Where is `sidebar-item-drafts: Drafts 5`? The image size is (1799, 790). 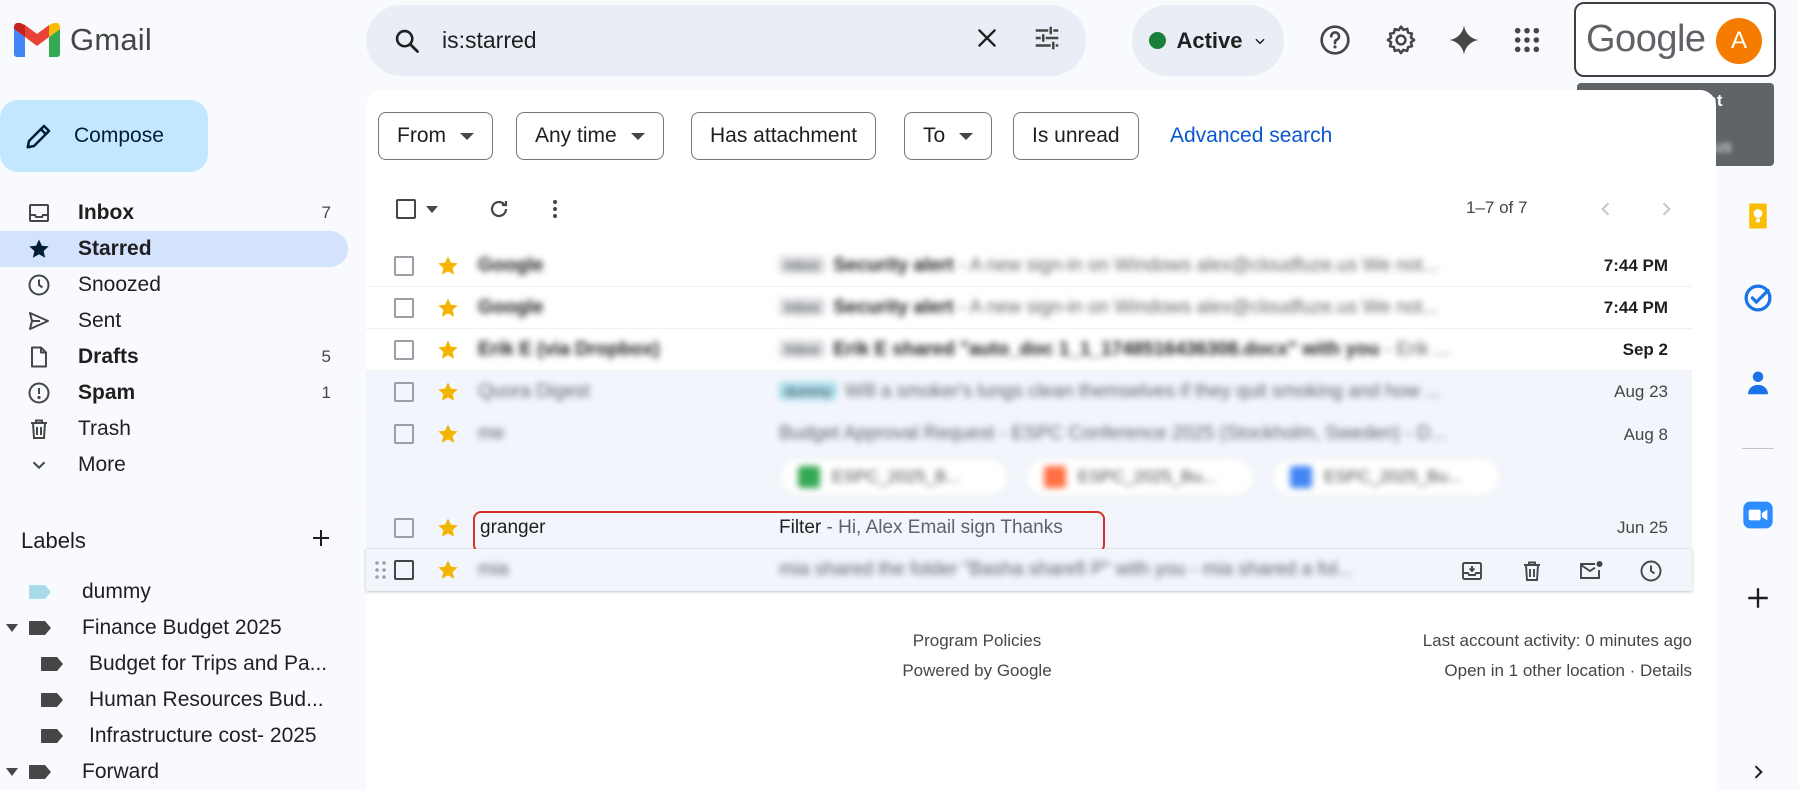 sidebar-item-drafts: Drafts 5 is located at coordinates (174, 357).